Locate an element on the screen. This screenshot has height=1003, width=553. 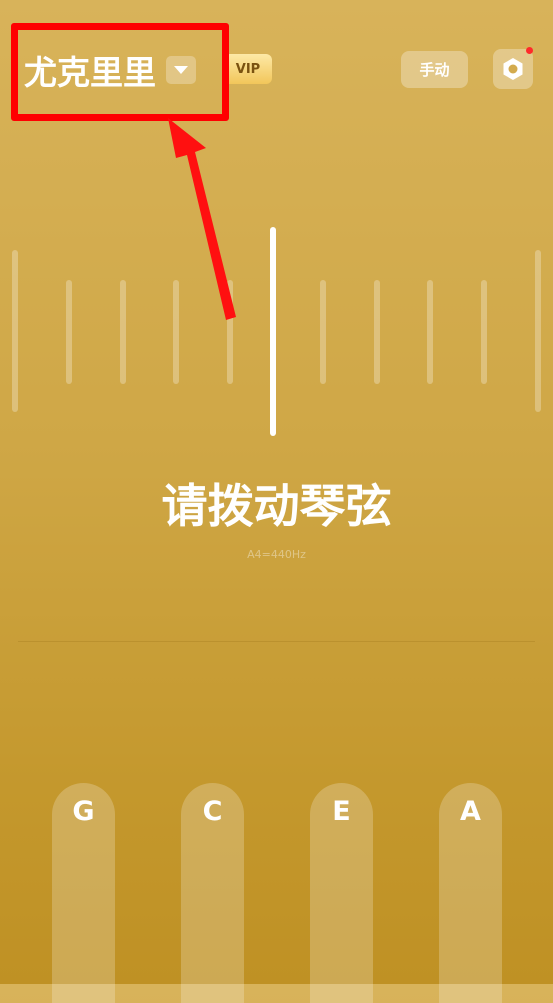
string-label-c: C is located at coordinates (212, 811).